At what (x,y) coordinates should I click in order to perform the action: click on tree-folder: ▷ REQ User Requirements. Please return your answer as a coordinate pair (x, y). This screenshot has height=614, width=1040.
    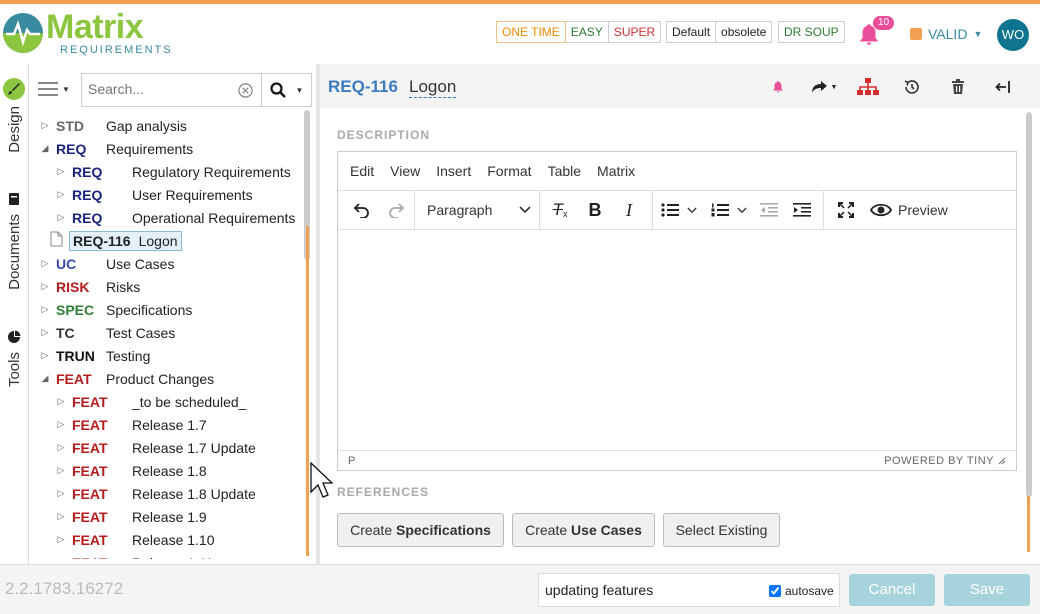
    Looking at the image, I should click on (153, 194).